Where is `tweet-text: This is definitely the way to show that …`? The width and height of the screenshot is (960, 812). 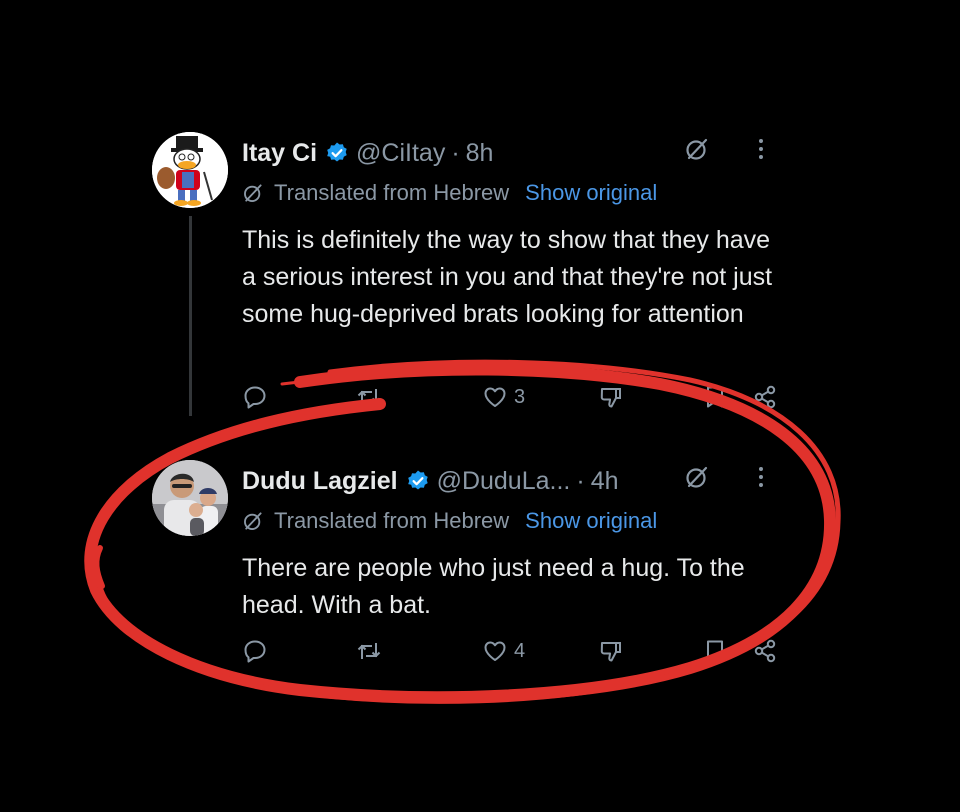 tweet-text: This is definitely the way to show that … is located at coordinates (507, 277).